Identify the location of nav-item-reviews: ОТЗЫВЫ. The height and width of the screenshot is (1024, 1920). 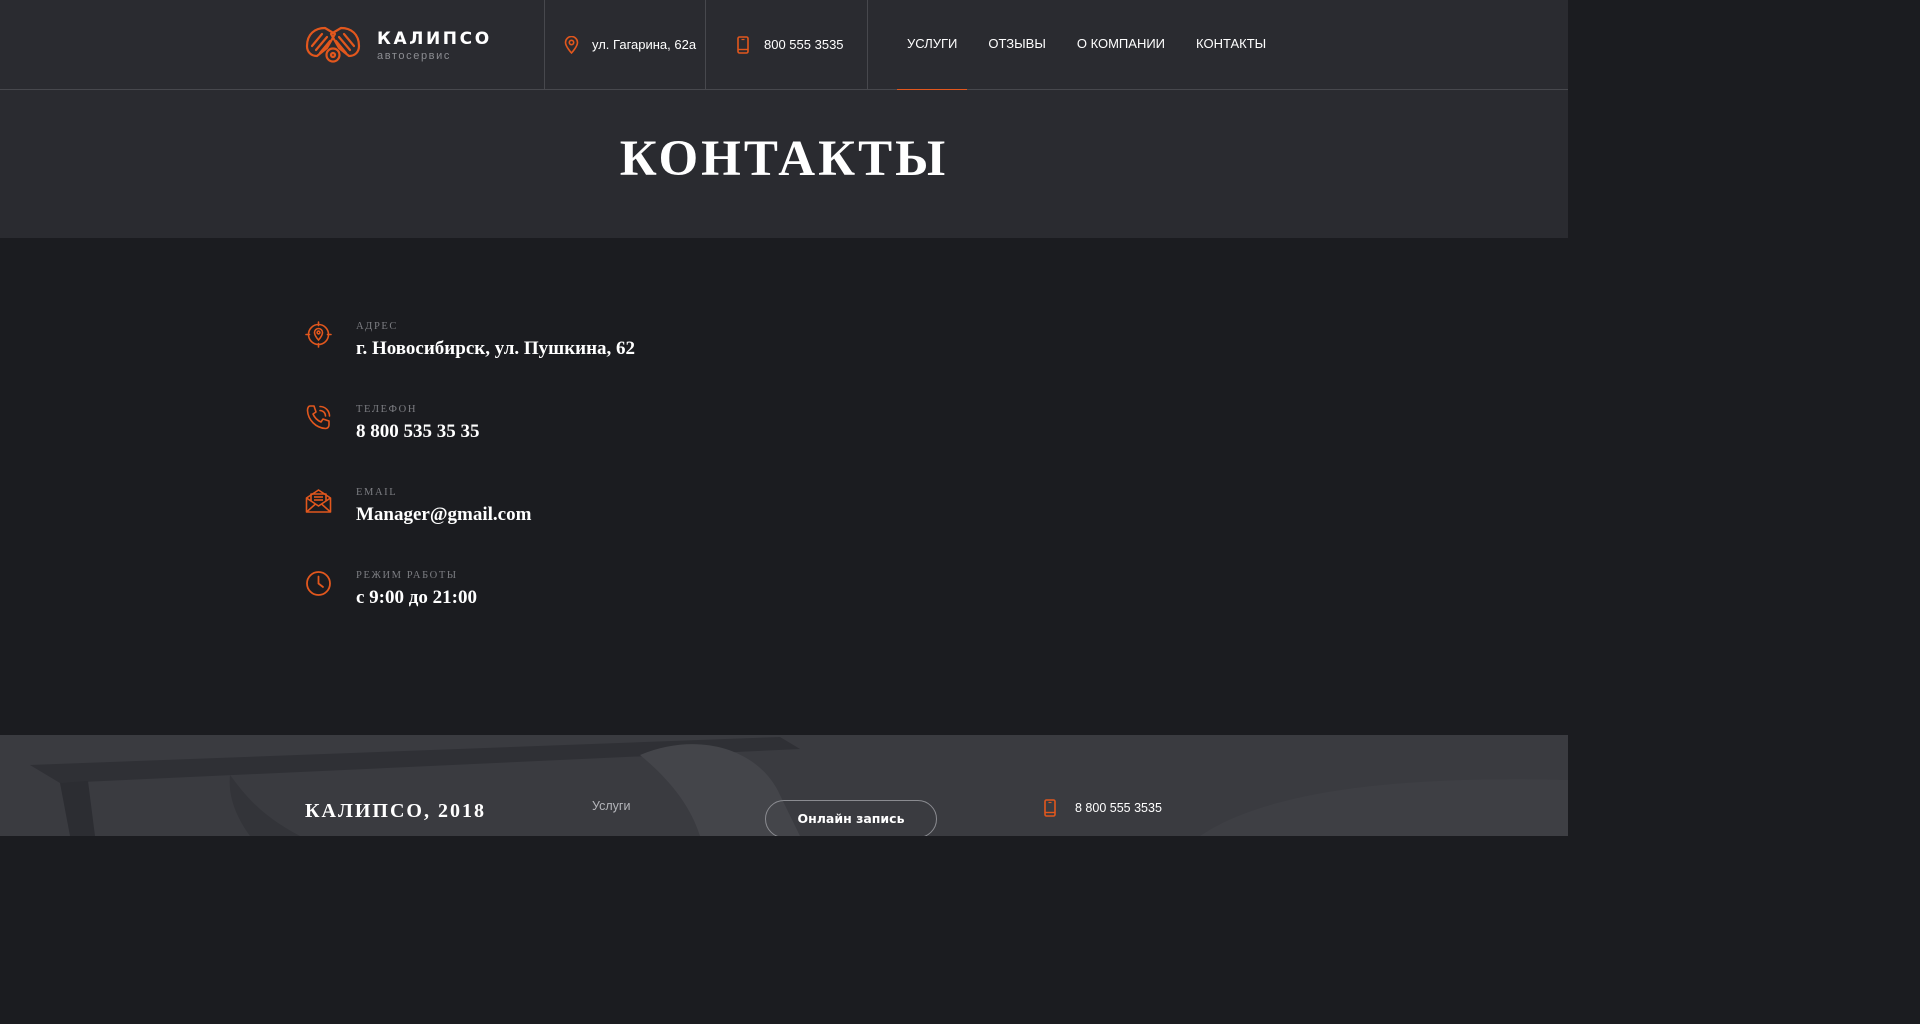
(1016, 45).